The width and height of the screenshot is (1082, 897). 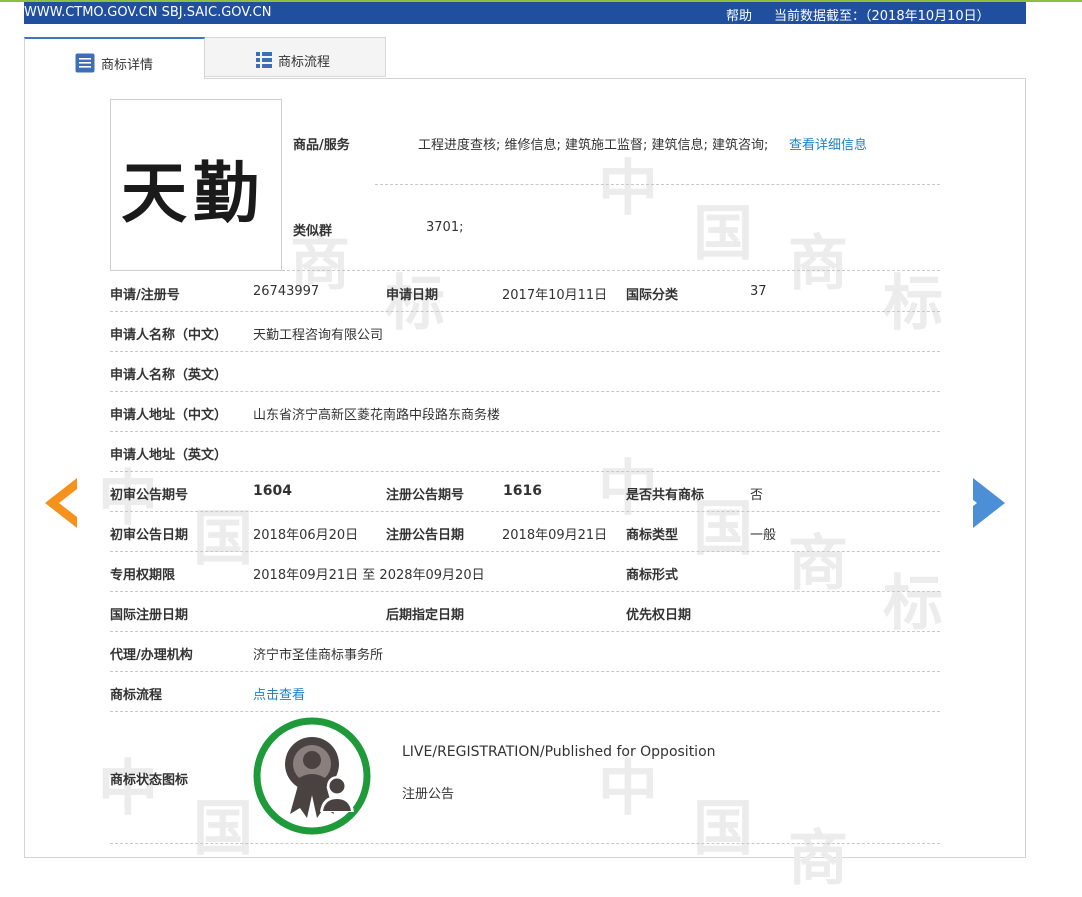 What do you see at coordinates (286, 291) in the screenshot?
I see `reg-no-value: 26743997` at bounding box center [286, 291].